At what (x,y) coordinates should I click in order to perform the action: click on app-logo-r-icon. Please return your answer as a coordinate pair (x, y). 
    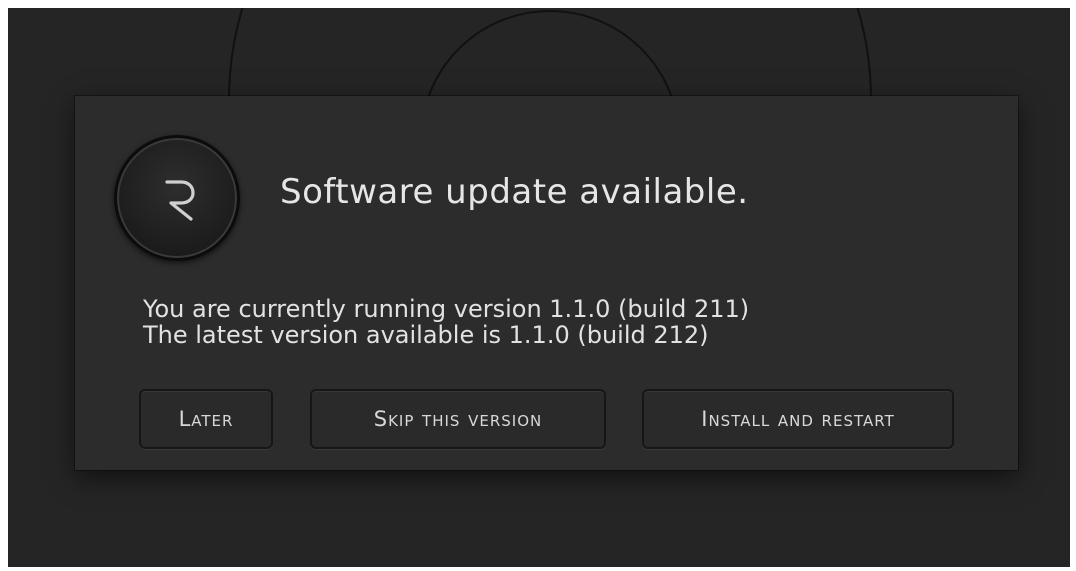
    Looking at the image, I should click on (177, 198).